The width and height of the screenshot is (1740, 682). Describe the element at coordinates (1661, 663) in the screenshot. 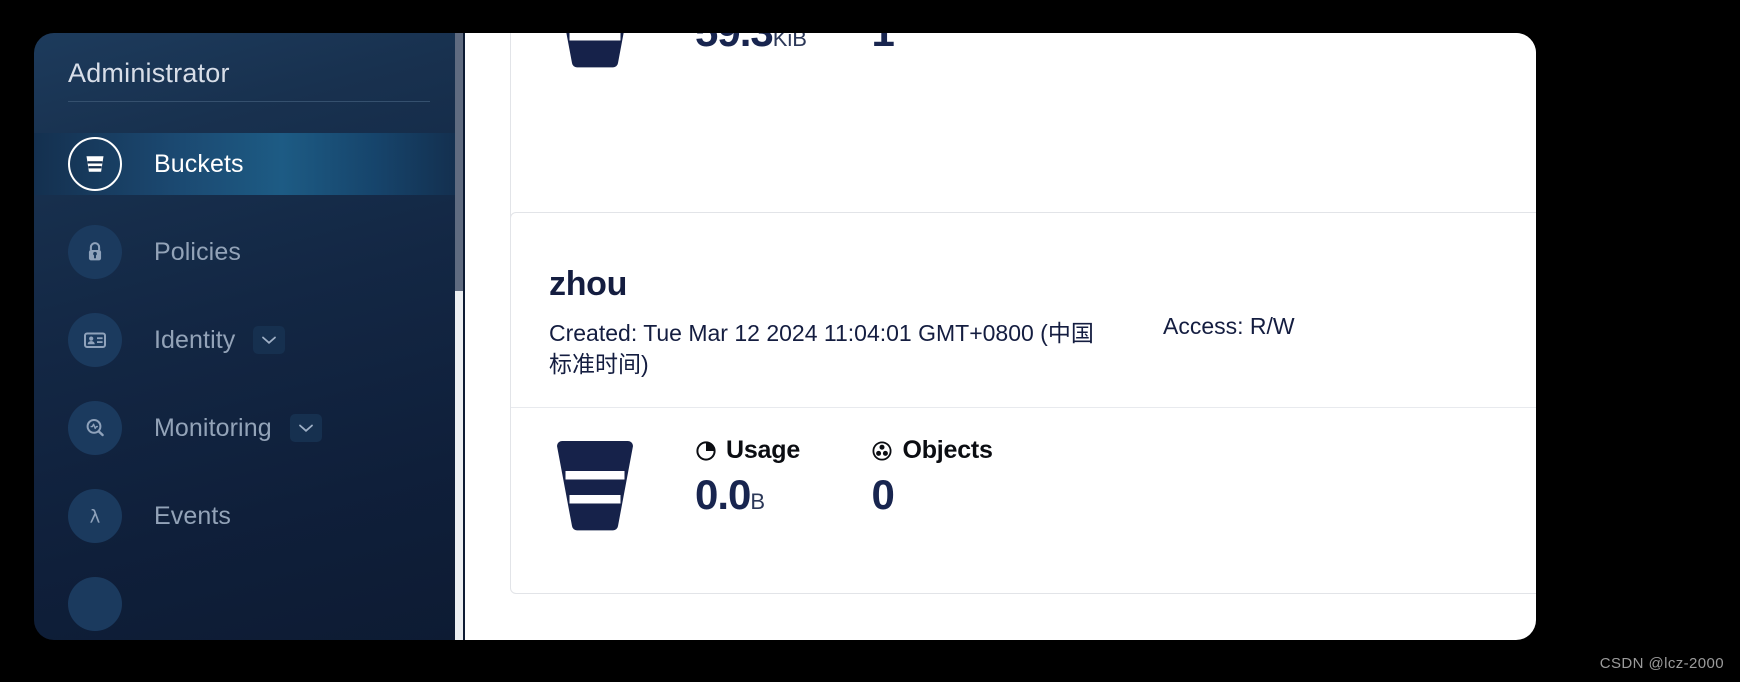

I see `watermark: CSDN @lcz-2000` at that location.